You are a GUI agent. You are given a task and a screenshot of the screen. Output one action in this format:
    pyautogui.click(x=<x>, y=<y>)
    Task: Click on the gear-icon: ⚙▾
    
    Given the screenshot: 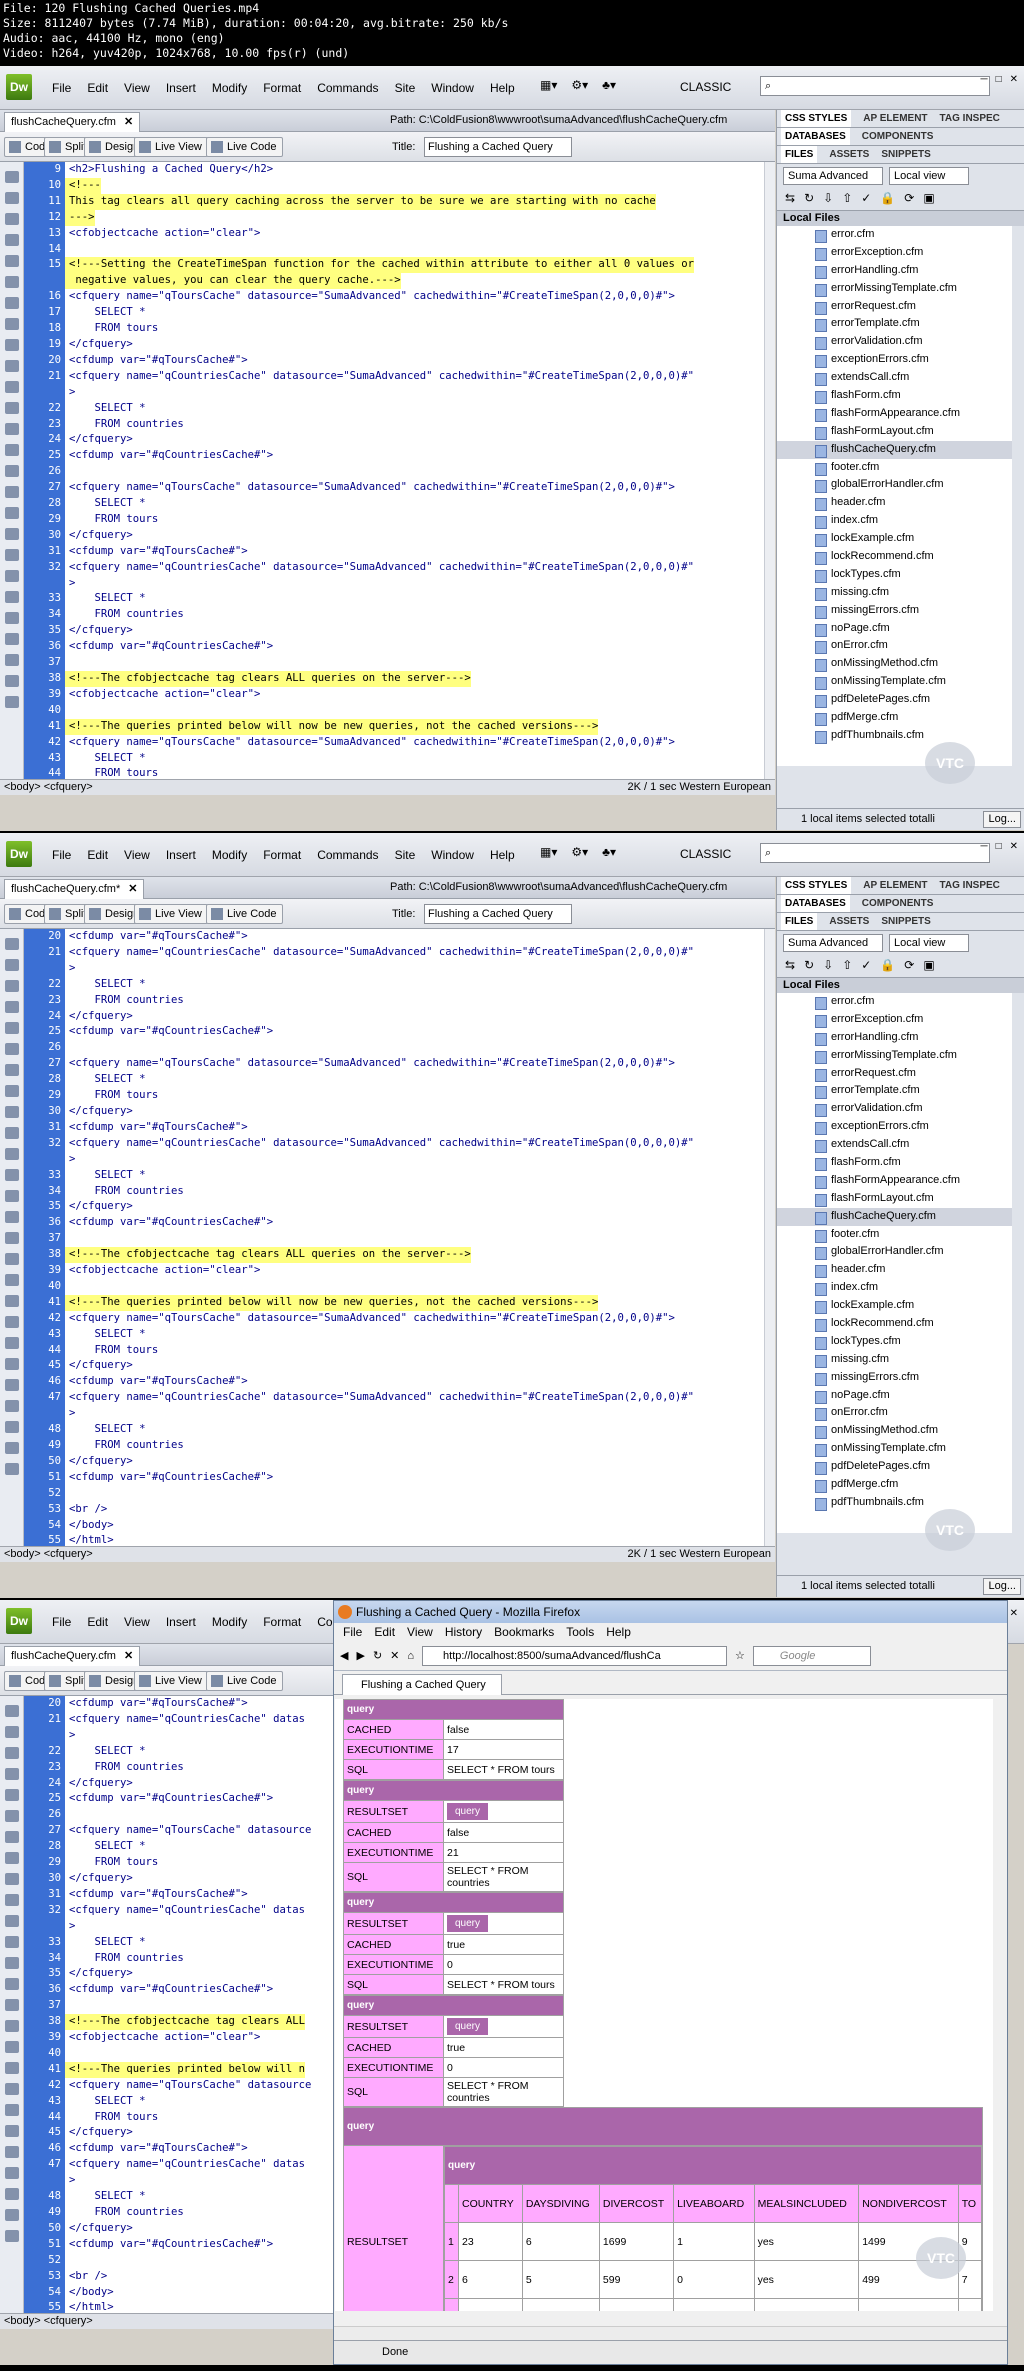 What is the action you would take?
    pyautogui.click(x=579, y=85)
    